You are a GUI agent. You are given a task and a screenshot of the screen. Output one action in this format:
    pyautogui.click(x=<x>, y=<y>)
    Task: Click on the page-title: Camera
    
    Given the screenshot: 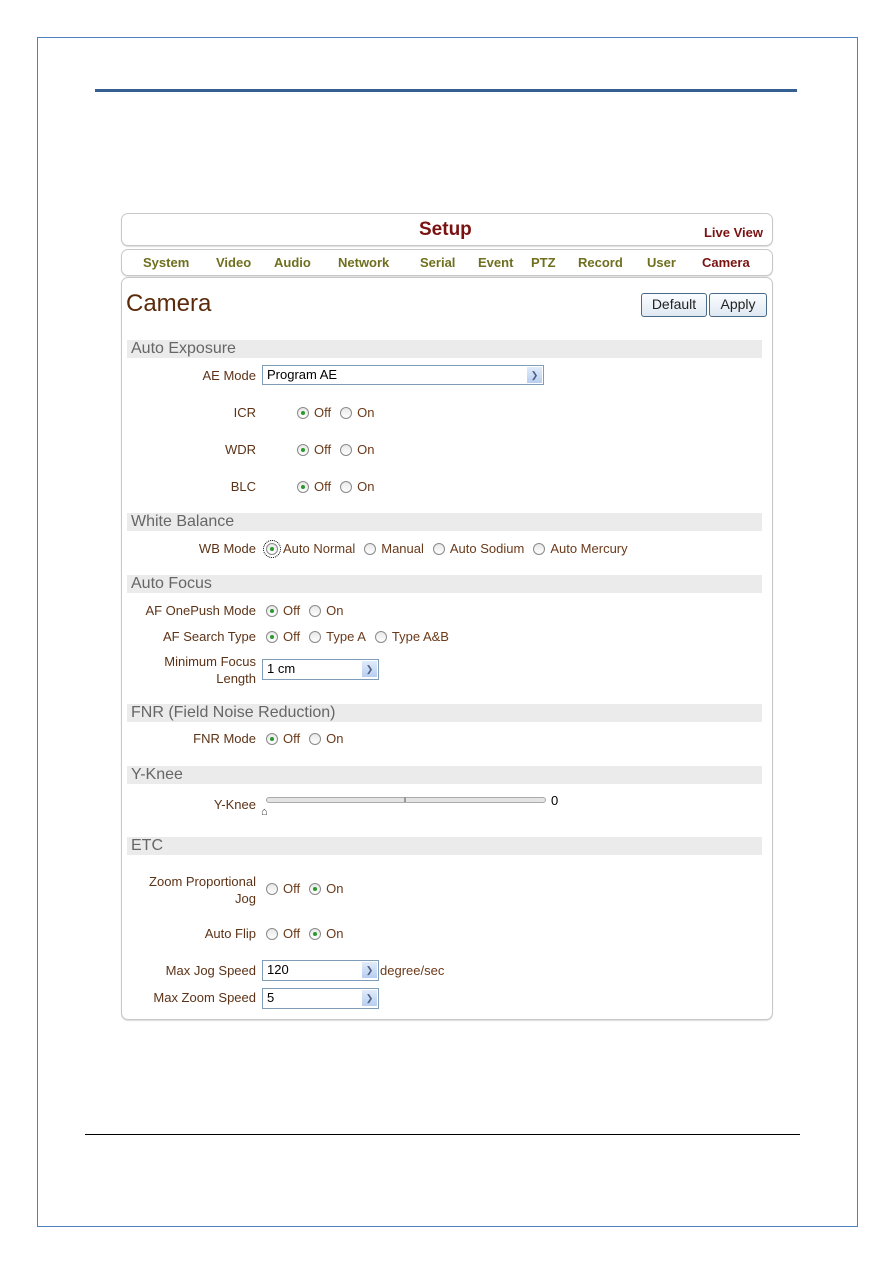 What is the action you would take?
    pyautogui.click(x=169, y=303)
    